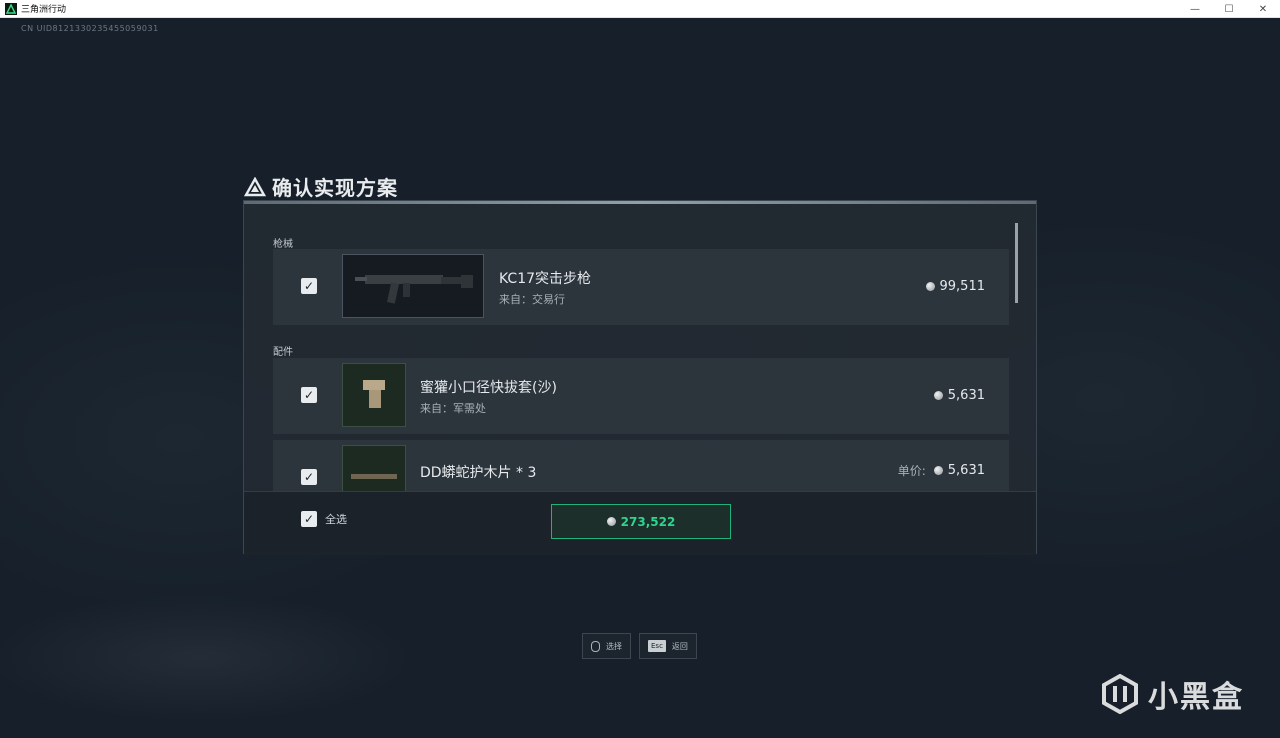 This screenshot has width=1280, height=738. I want to click on weapon-thumbnail, so click(413, 286).